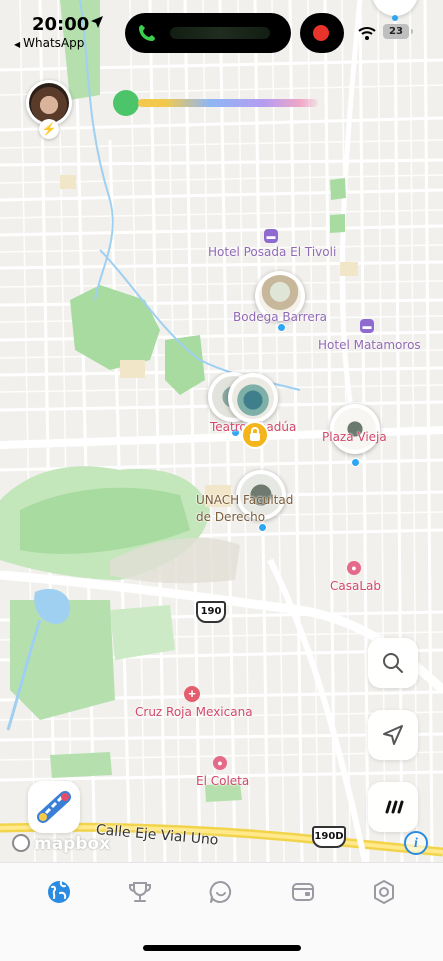 The width and height of the screenshot is (443, 961). Describe the element at coordinates (355, 586) in the screenshot. I see `place-label-6: CasaLab` at that location.